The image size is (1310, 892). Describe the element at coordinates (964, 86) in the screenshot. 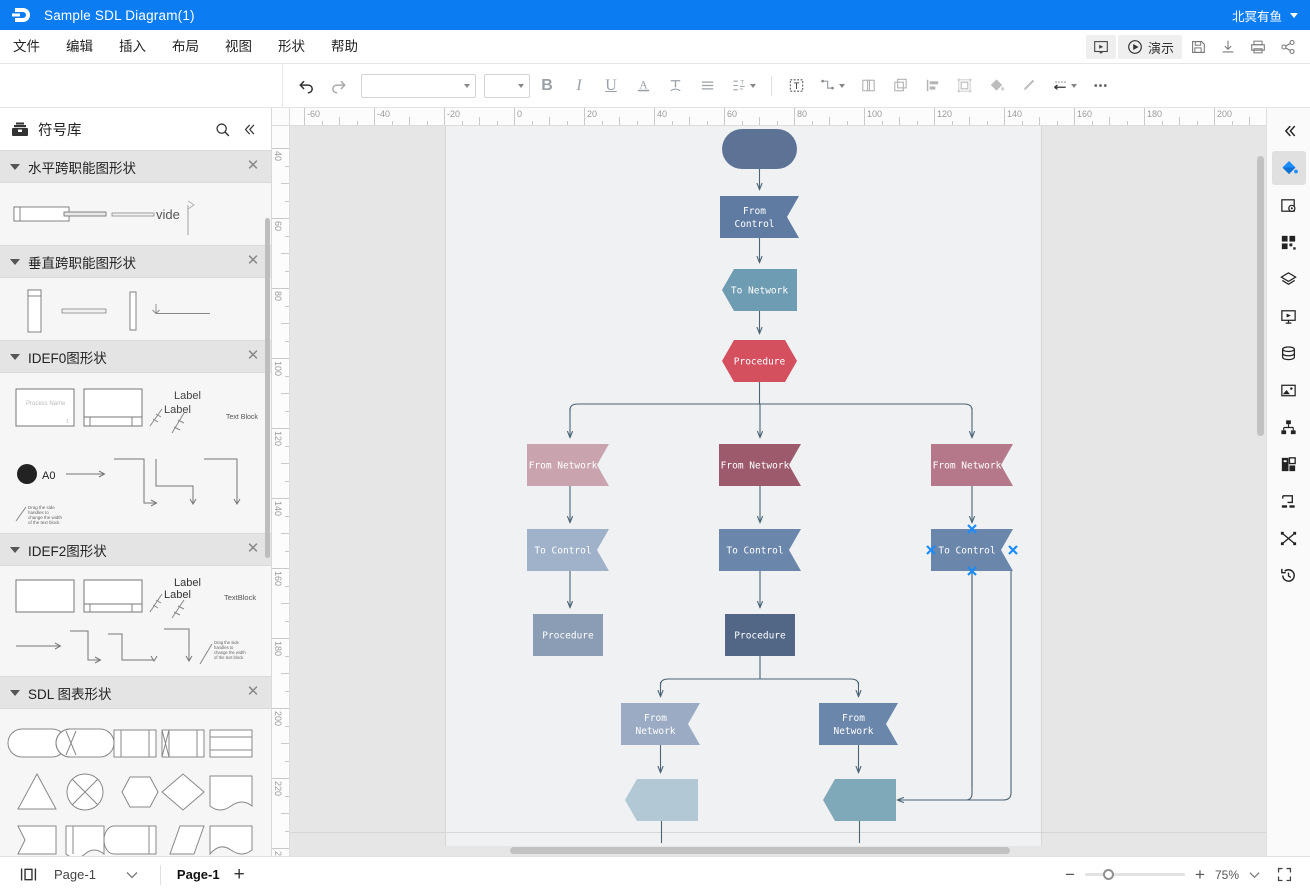

I see `arrange-button` at that location.